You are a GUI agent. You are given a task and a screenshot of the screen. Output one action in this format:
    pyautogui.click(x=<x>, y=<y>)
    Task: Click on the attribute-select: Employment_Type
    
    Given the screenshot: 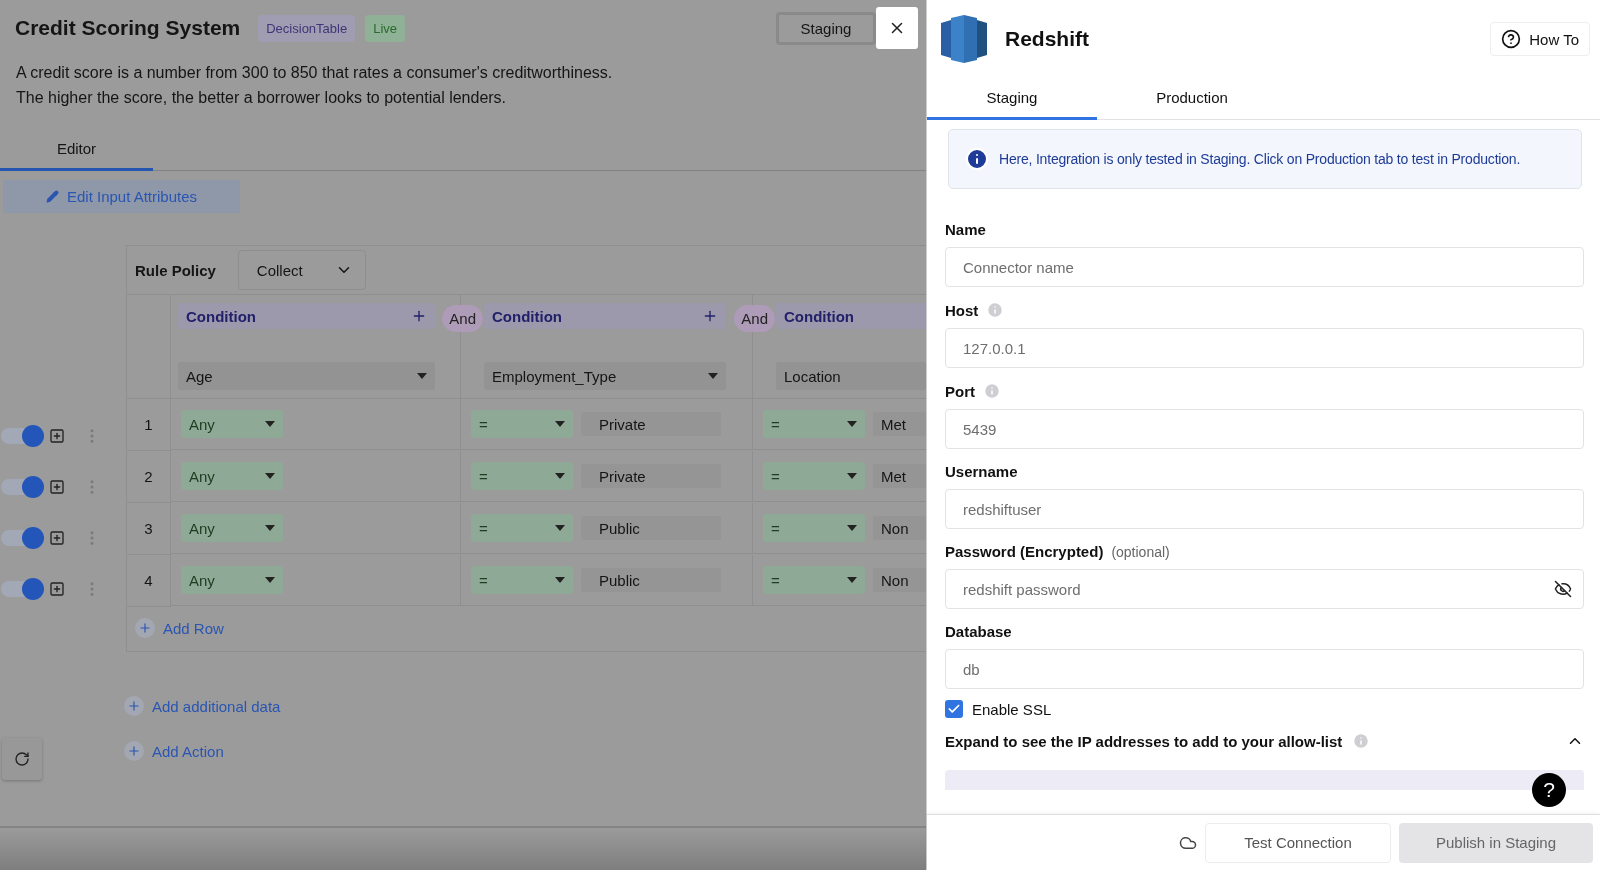 What is the action you would take?
    pyautogui.click(x=605, y=376)
    